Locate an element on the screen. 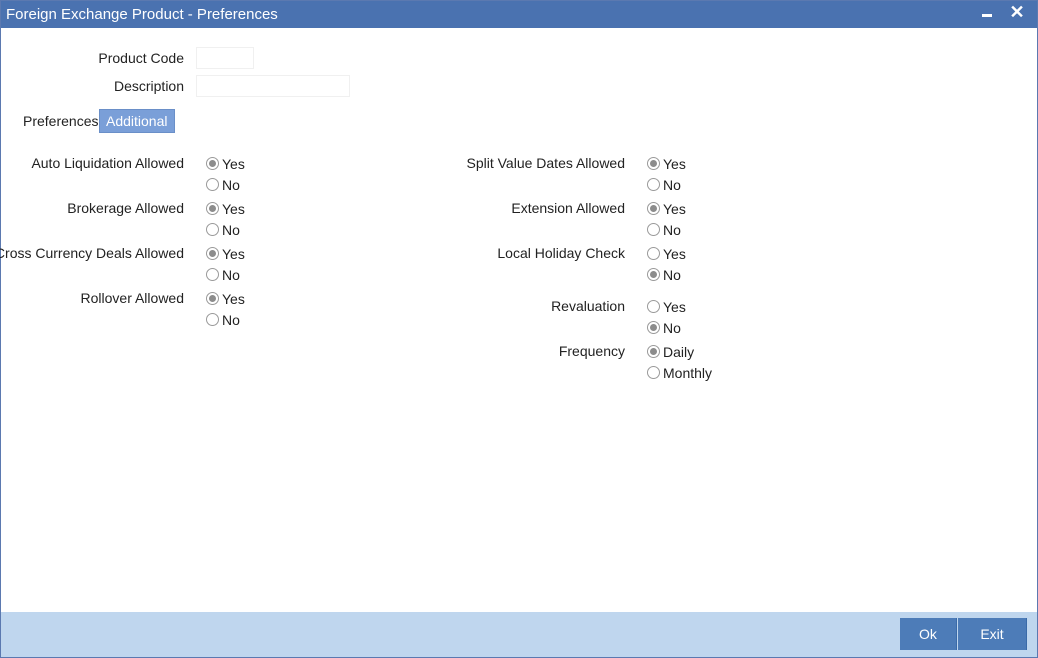  brokerage-allowed-yes-text: Yes is located at coordinates (233, 209).